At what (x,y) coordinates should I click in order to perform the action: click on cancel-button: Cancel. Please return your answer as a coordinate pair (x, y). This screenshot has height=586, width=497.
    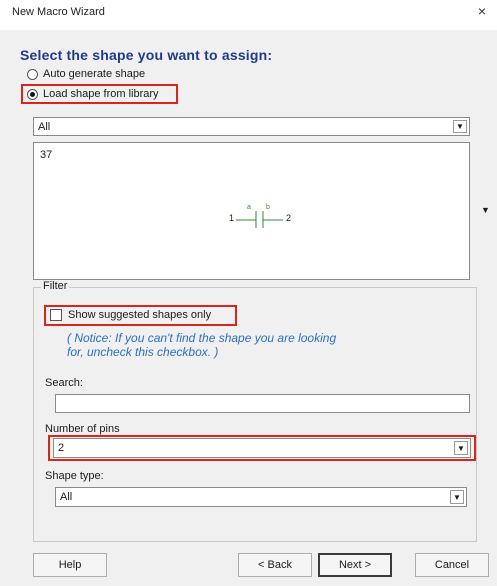
    Looking at the image, I should click on (452, 565).